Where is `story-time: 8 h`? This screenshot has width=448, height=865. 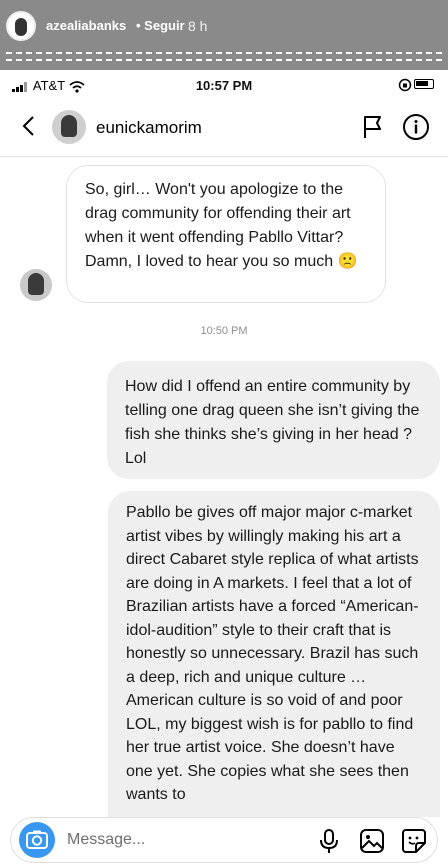
story-time: 8 h is located at coordinates (198, 26).